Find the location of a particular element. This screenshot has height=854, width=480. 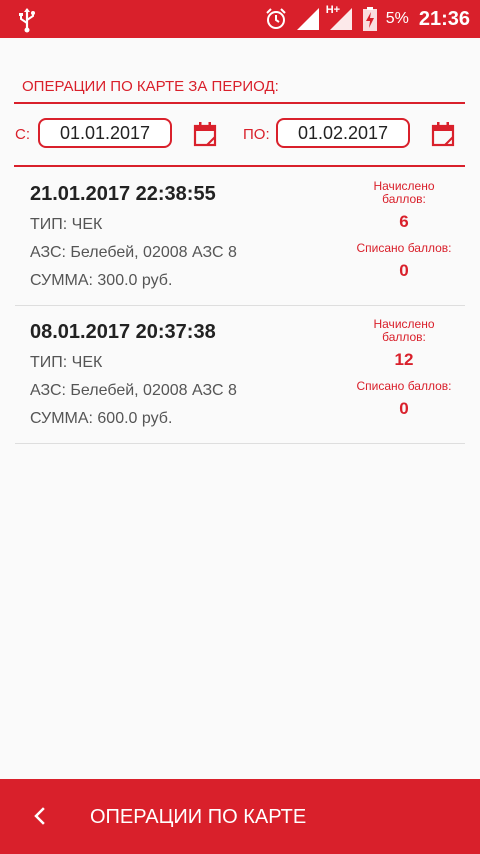

operation-datetime: 21.01.2017 22:38:55 is located at coordinates (123, 194).